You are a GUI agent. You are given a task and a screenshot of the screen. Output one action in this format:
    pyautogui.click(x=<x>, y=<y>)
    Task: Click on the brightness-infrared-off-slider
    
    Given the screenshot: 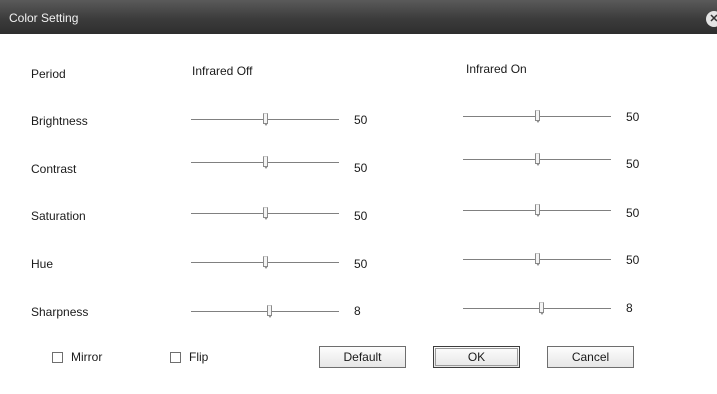 What is the action you would take?
    pyautogui.click(x=265, y=120)
    